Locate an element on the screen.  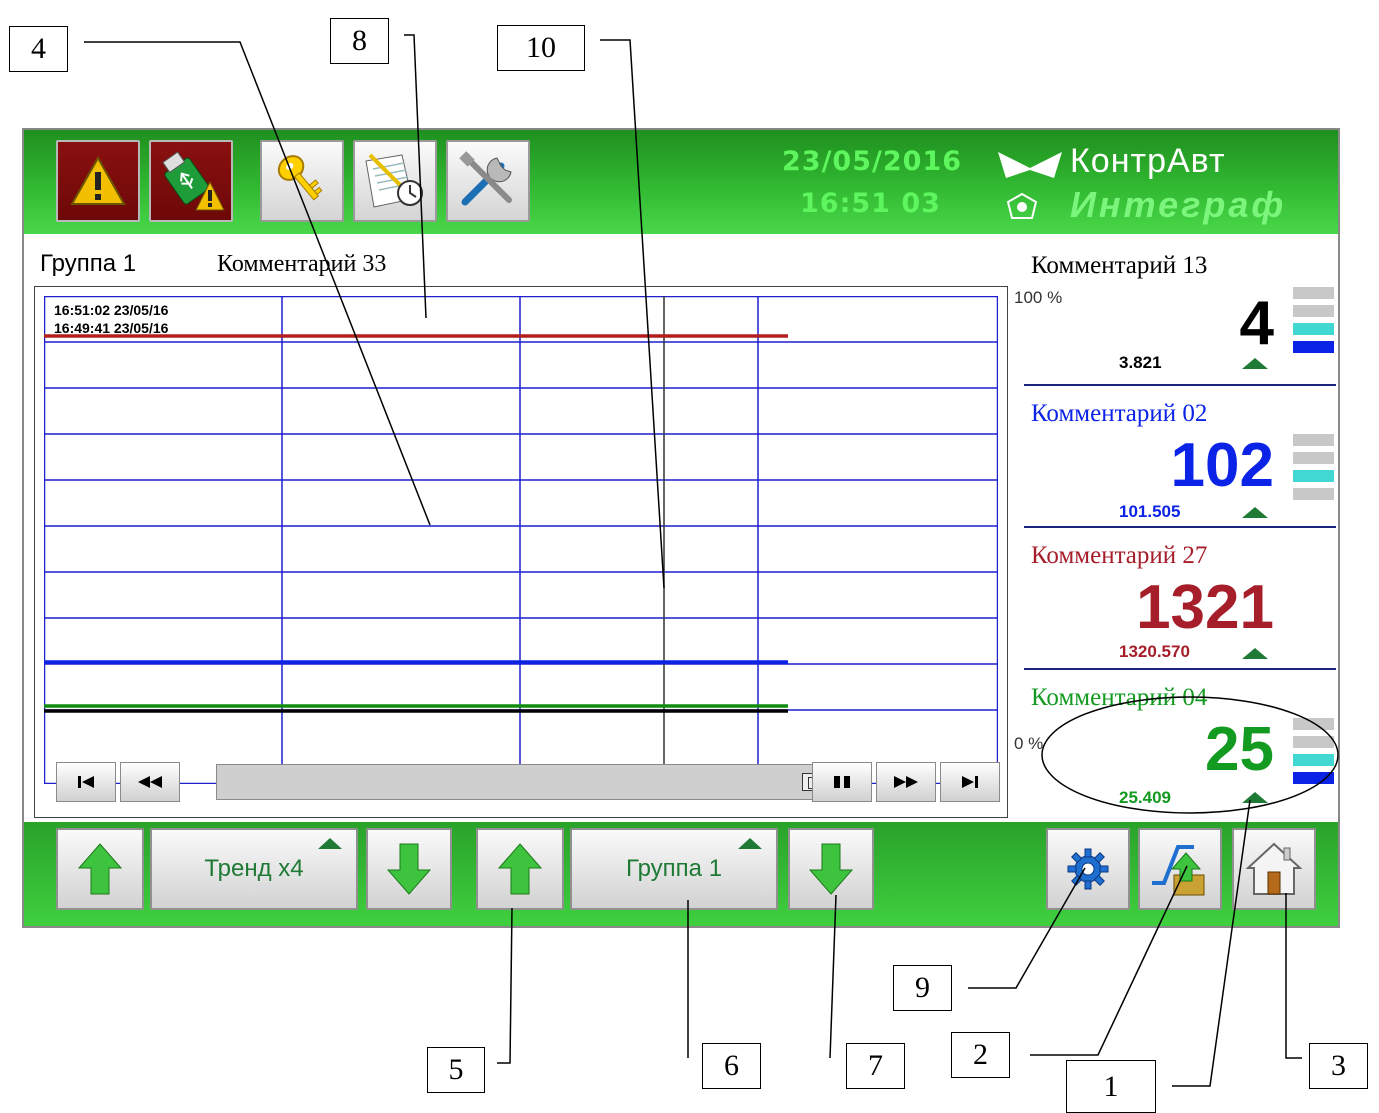
timestamp-top: 16:51:02 23/05/16 is located at coordinates (111, 310).